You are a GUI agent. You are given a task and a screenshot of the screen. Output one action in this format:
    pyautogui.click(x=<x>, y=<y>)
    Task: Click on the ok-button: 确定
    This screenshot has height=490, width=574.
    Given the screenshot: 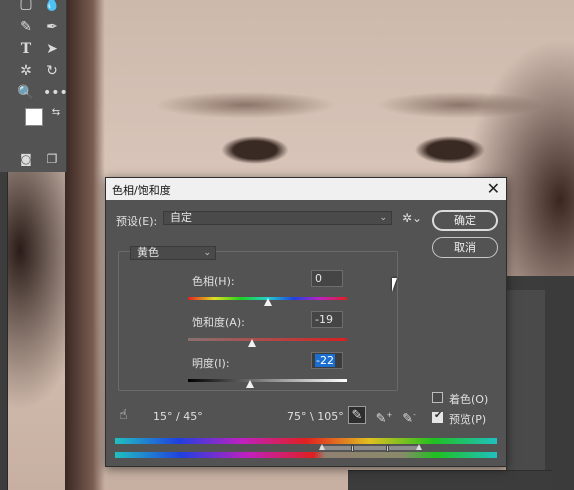 What is the action you would take?
    pyautogui.click(x=465, y=220)
    